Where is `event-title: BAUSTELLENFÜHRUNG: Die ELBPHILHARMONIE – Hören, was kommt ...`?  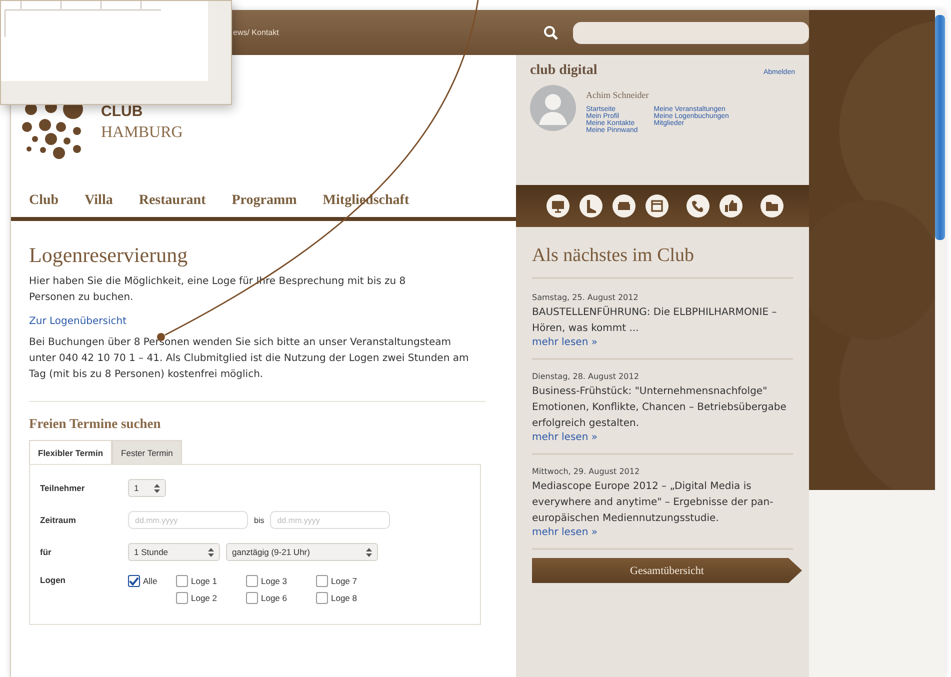
event-title: BAUSTELLENFÜHRUNG: Die ELBPHILHARMONIE – Hören, was kommt ... is located at coordinates (655, 320).